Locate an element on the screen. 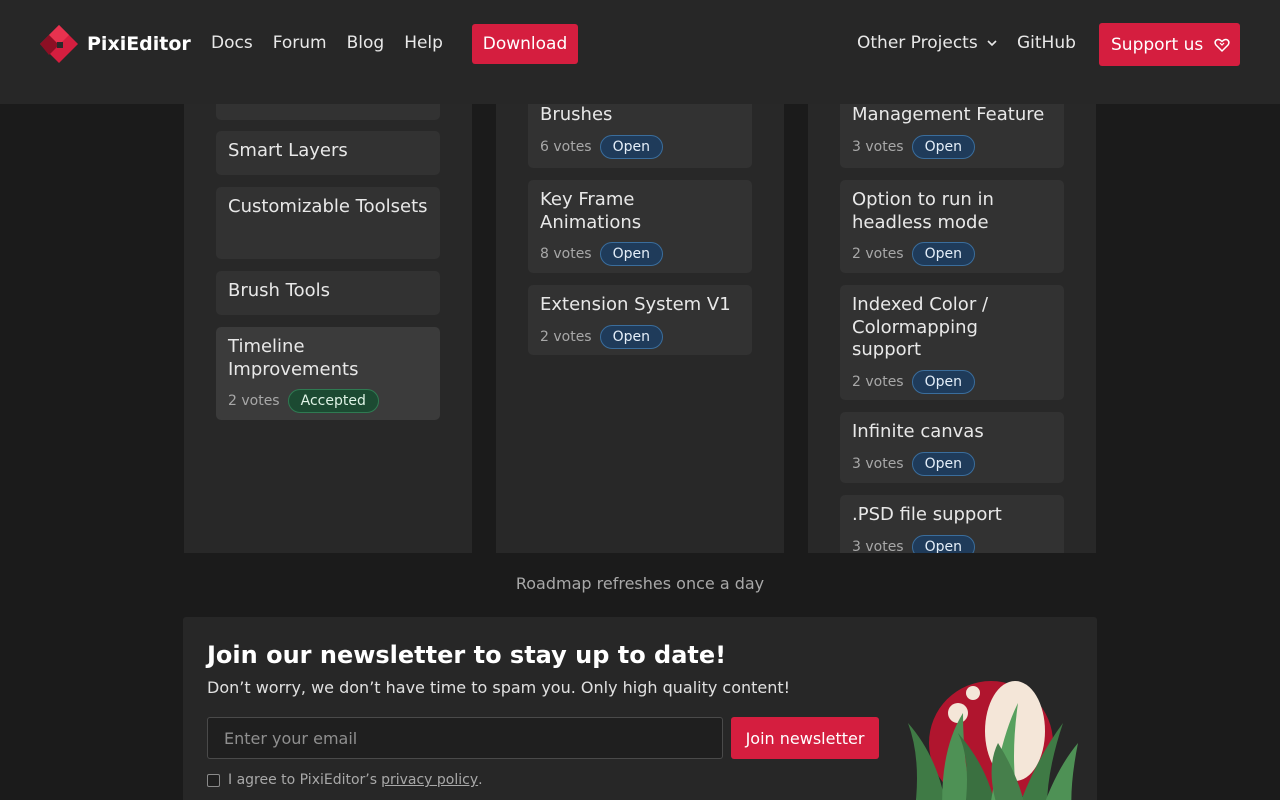  privacy-consent: I agree to PixiEditor’s privacy policy . is located at coordinates (345, 780).